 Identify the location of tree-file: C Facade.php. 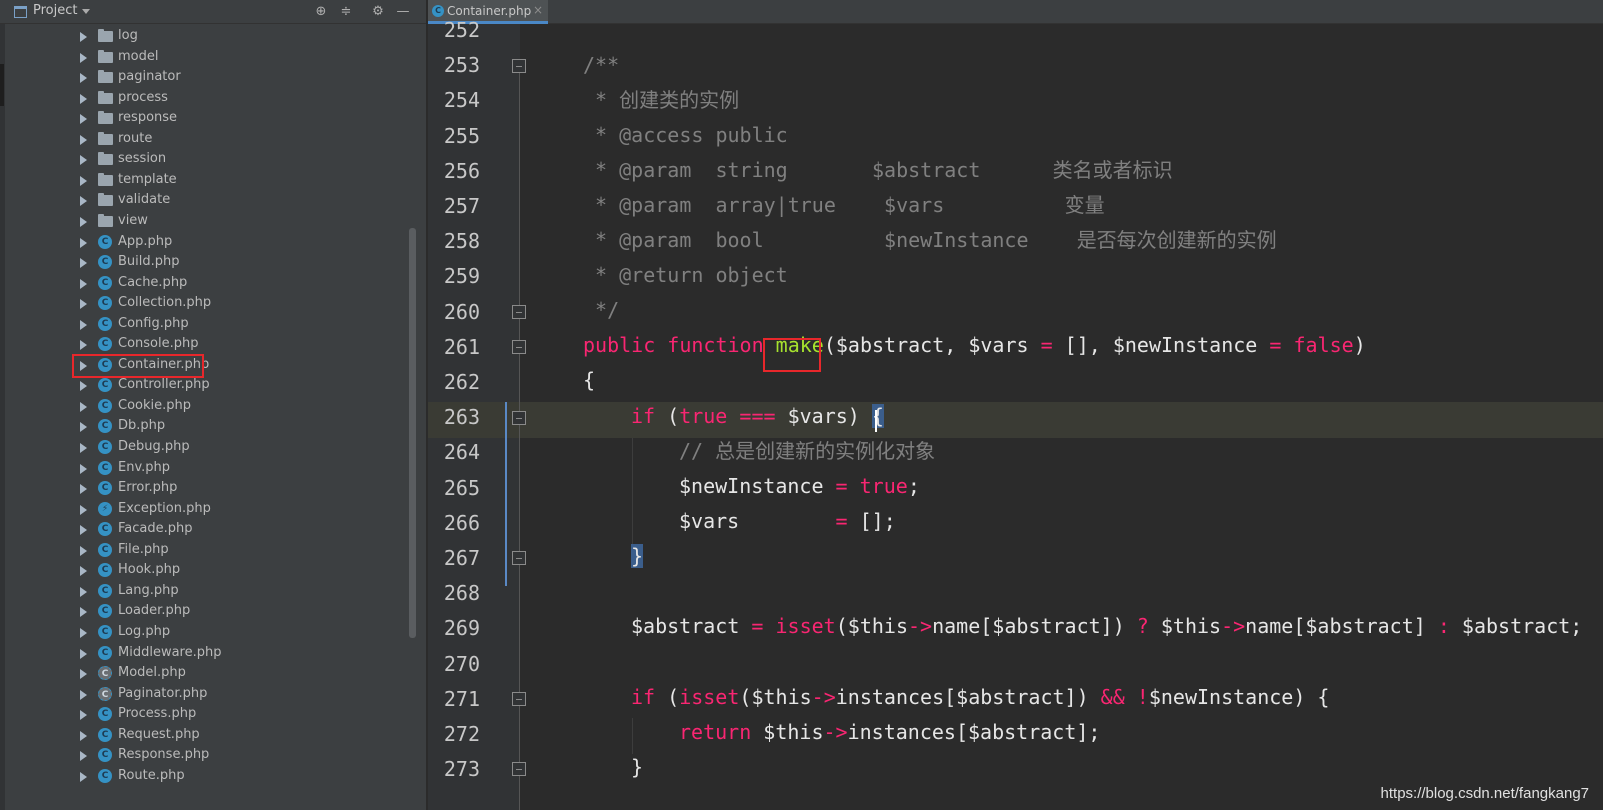
(211, 529).